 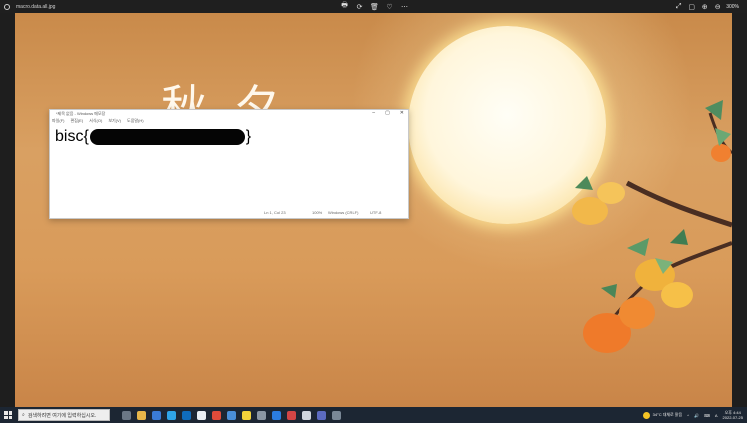 What do you see at coordinates (404, 7) in the screenshot?
I see `more-icon: ⋯` at bounding box center [404, 7].